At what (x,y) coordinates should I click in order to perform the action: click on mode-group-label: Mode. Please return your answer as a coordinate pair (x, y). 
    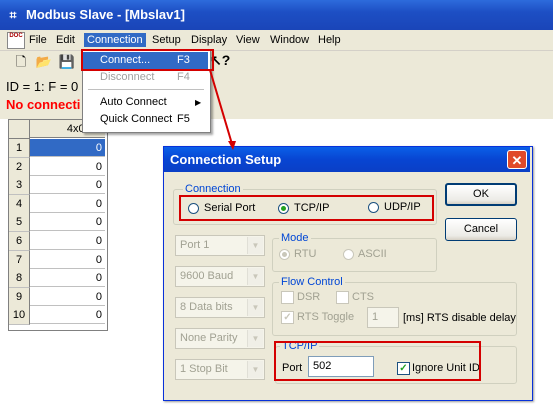
    Looking at the image, I should click on (295, 238).